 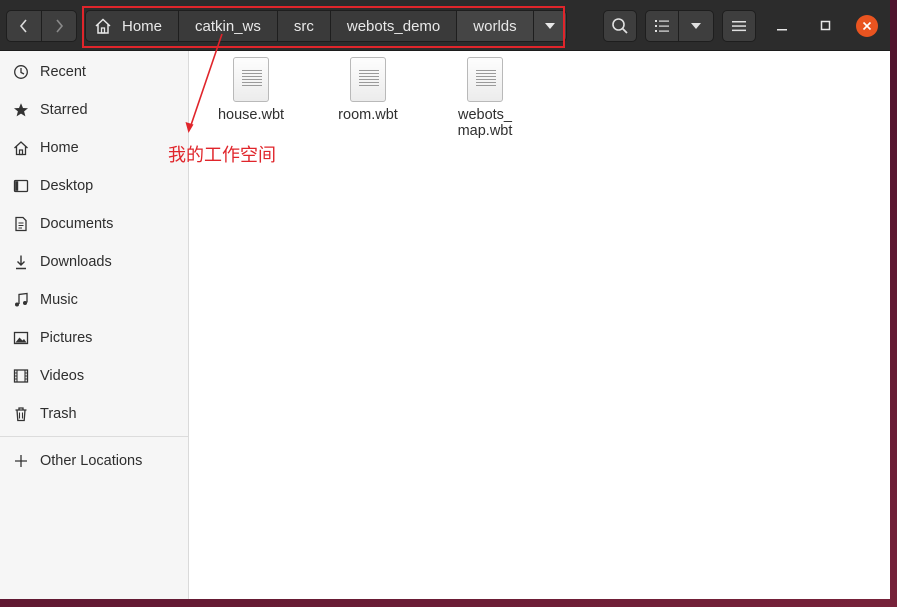 What do you see at coordinates (94, 110) in the screenshot?
I see `sidebar-item-starred: Starred` at bounding box center [94, 110].